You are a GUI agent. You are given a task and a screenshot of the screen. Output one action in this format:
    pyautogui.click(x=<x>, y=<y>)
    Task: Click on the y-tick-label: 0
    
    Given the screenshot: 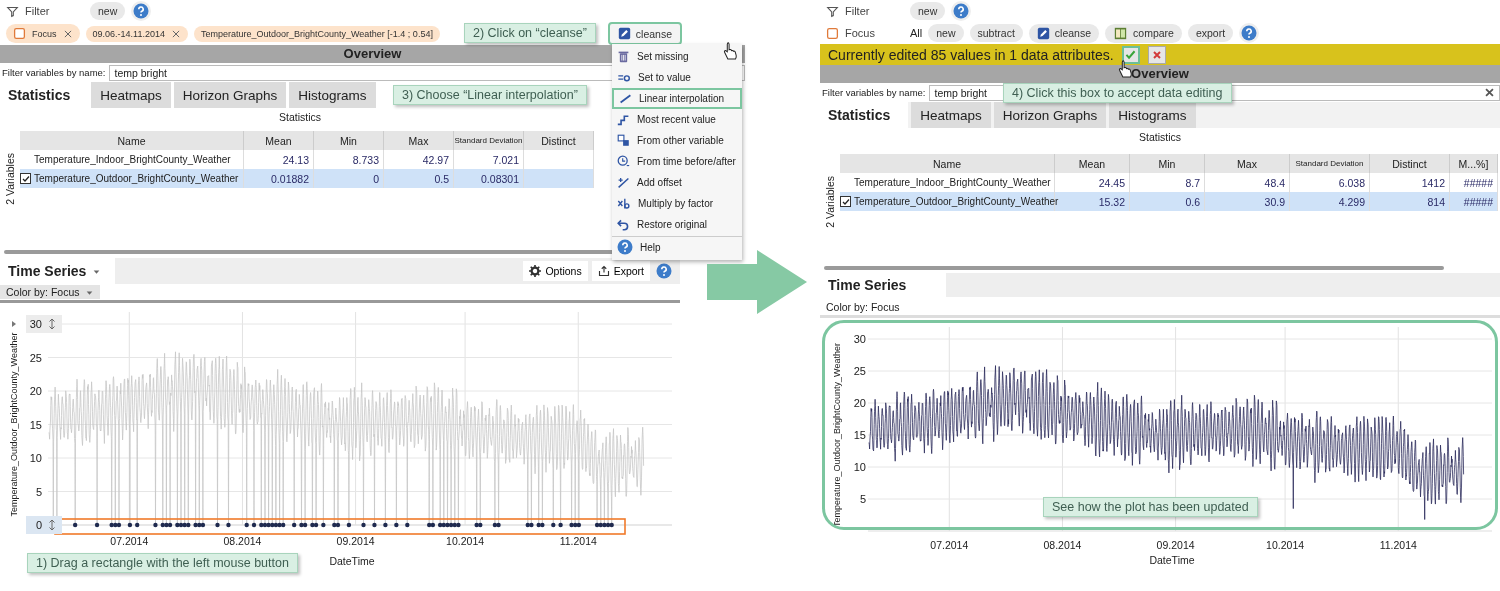 What is the action you would take?
    pyautogui.click(x=38, y=525)
    